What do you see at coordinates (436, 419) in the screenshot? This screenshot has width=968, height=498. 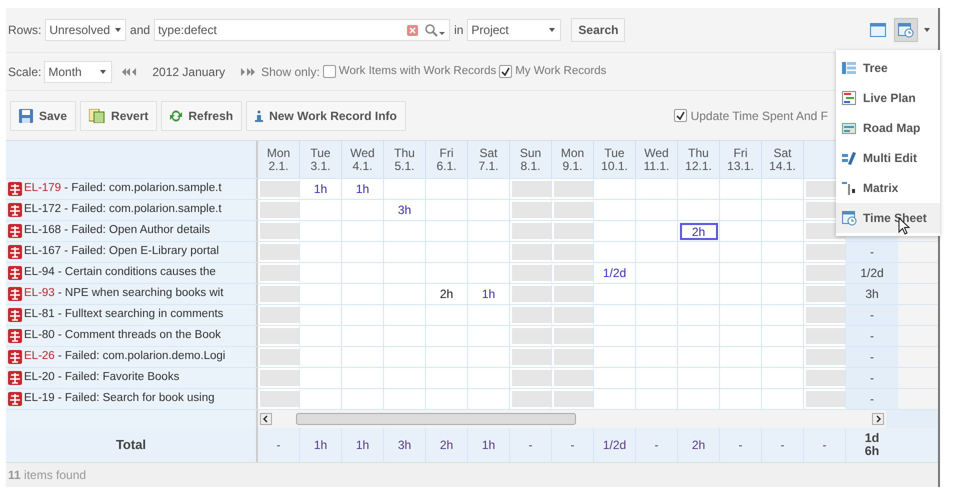 I see `scroll-thumb-icon` at bounding box center [436, 419].